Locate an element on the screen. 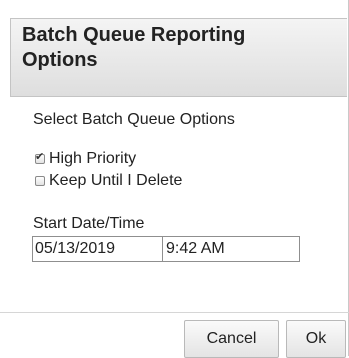 The image size is (349, 358). start-date-field: 05/13/2019 is located at coordinates (98, 249).